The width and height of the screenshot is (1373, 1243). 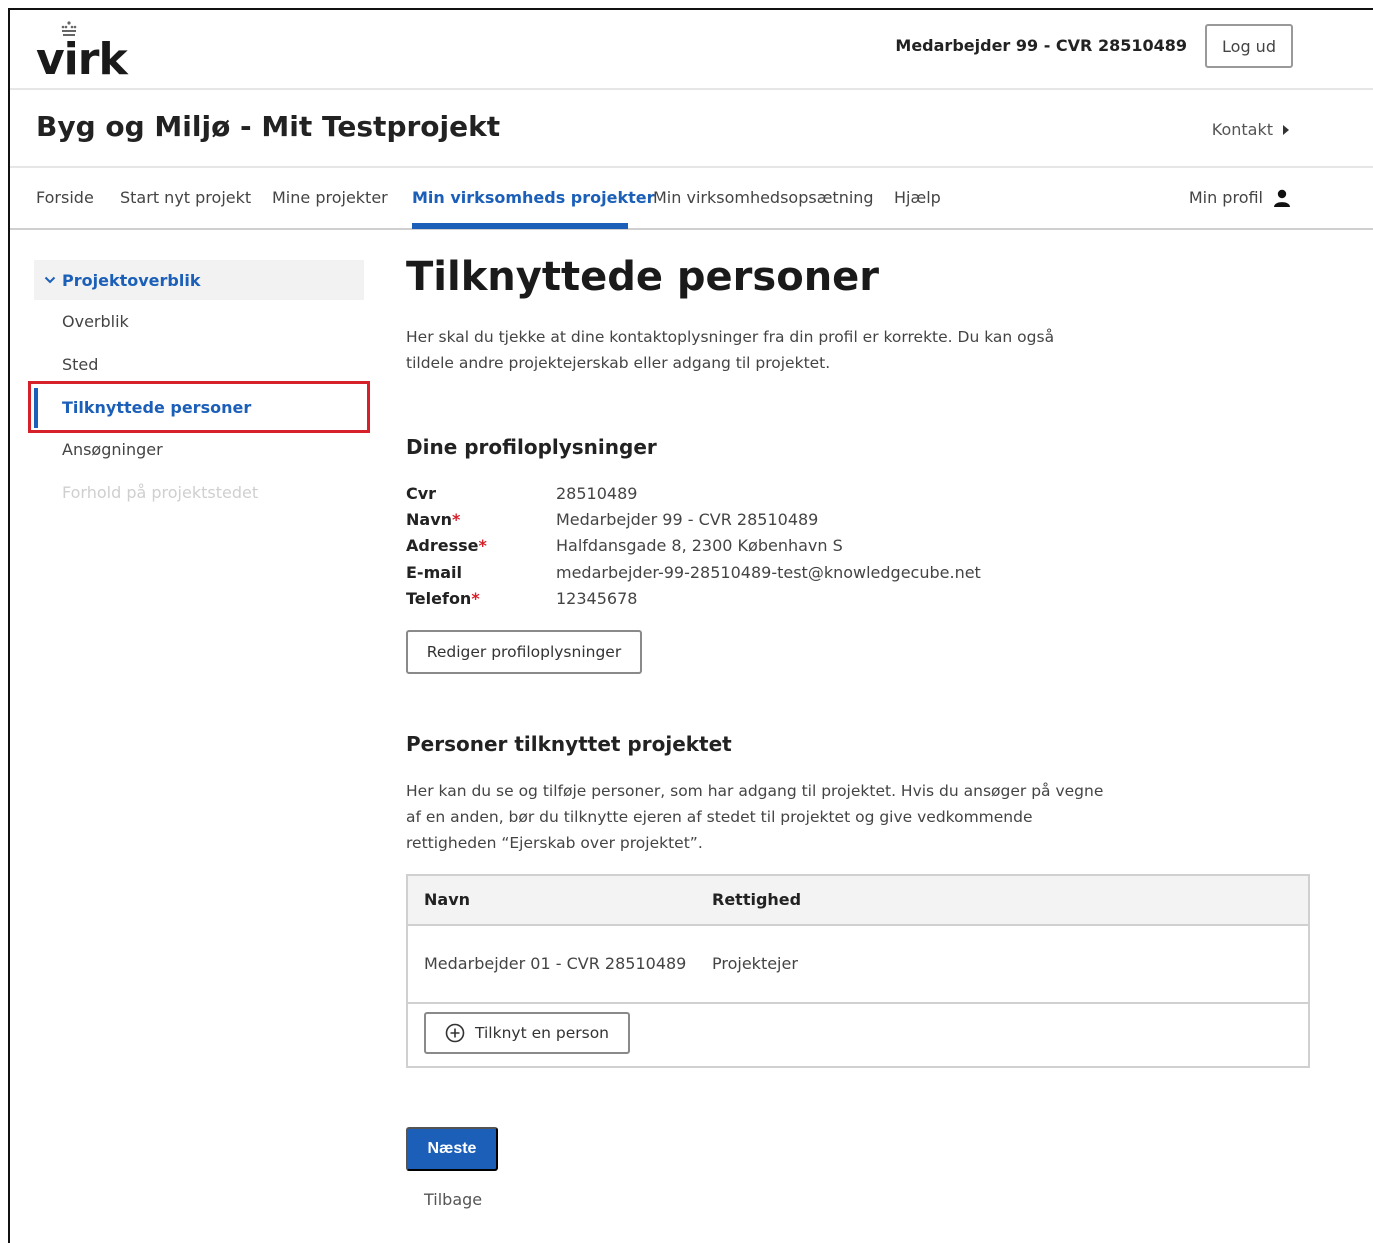 What do you see at coordinates (160, 492) in the screenshot?
I see `sidebar-item-forhold-paa-projektstedet: Forhold på projektstedet` at bounding box center [160, 492].